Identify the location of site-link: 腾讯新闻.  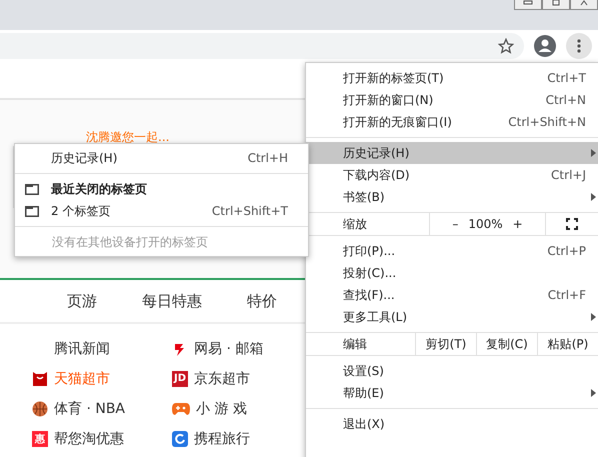
(82, 349).